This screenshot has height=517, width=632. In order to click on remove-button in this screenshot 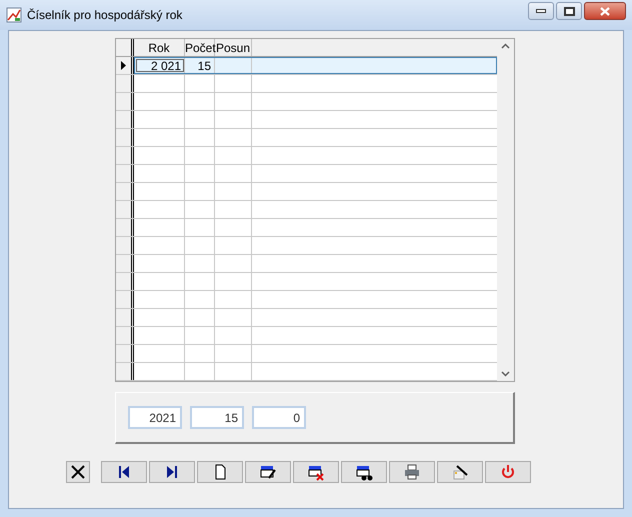, I will do `click(316, 472)`.